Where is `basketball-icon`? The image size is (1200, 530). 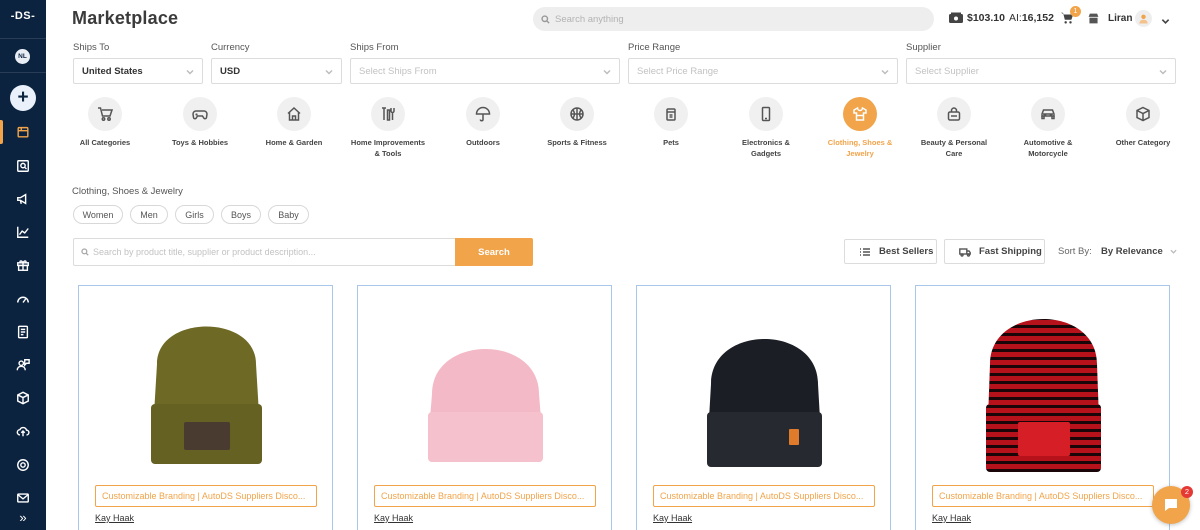 basketball-icon is located at coordinates (577, 114).